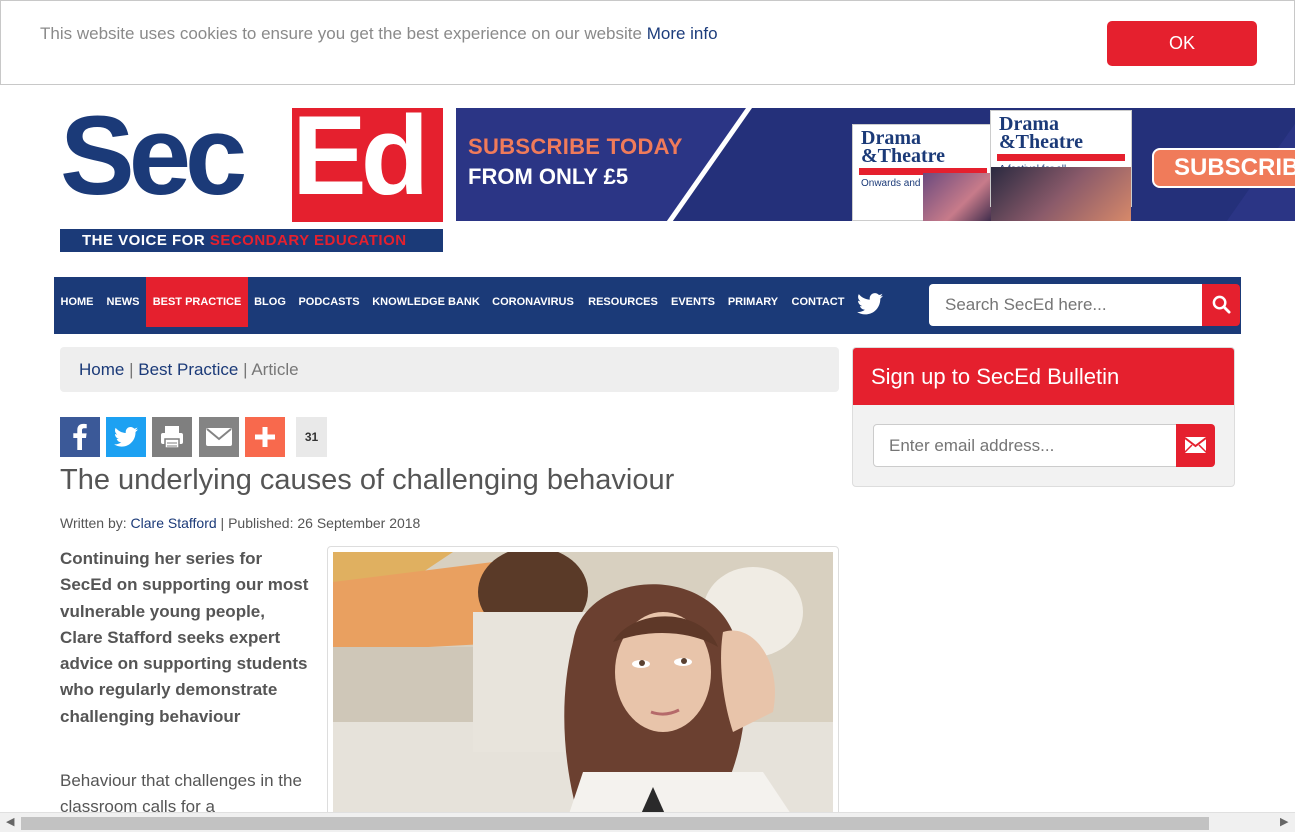 This screenshot has width=1295, height=832. What do you see at coordinates (449, 369) in the screenshot?
I see `breadcrumb: Home | Best Practice | Article` at bounding box center [449, 369].